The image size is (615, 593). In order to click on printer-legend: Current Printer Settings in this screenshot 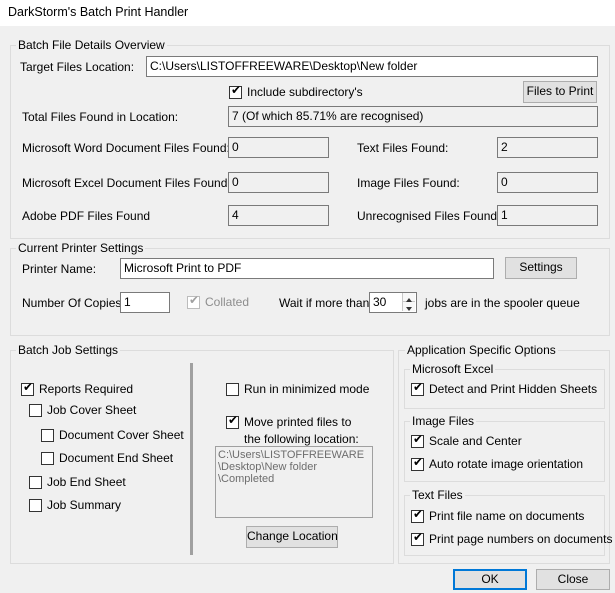, I will do `click(81, 248)`.